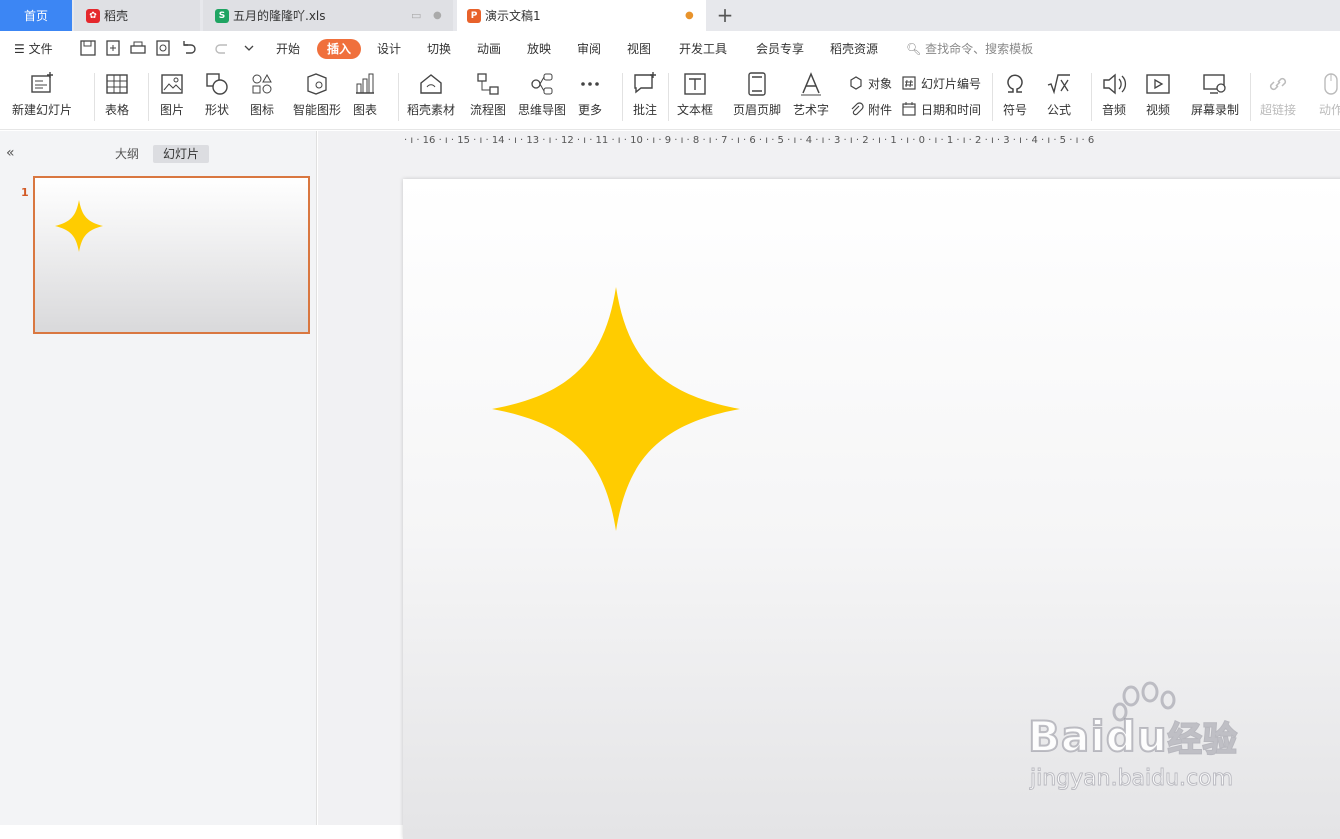 The height and width of the screenshot is (839, 1340). What do you see at coordinates (703, 49) in the screenshot?
I see `menu-developer: 开发工具` at bounding box center [703, 49].